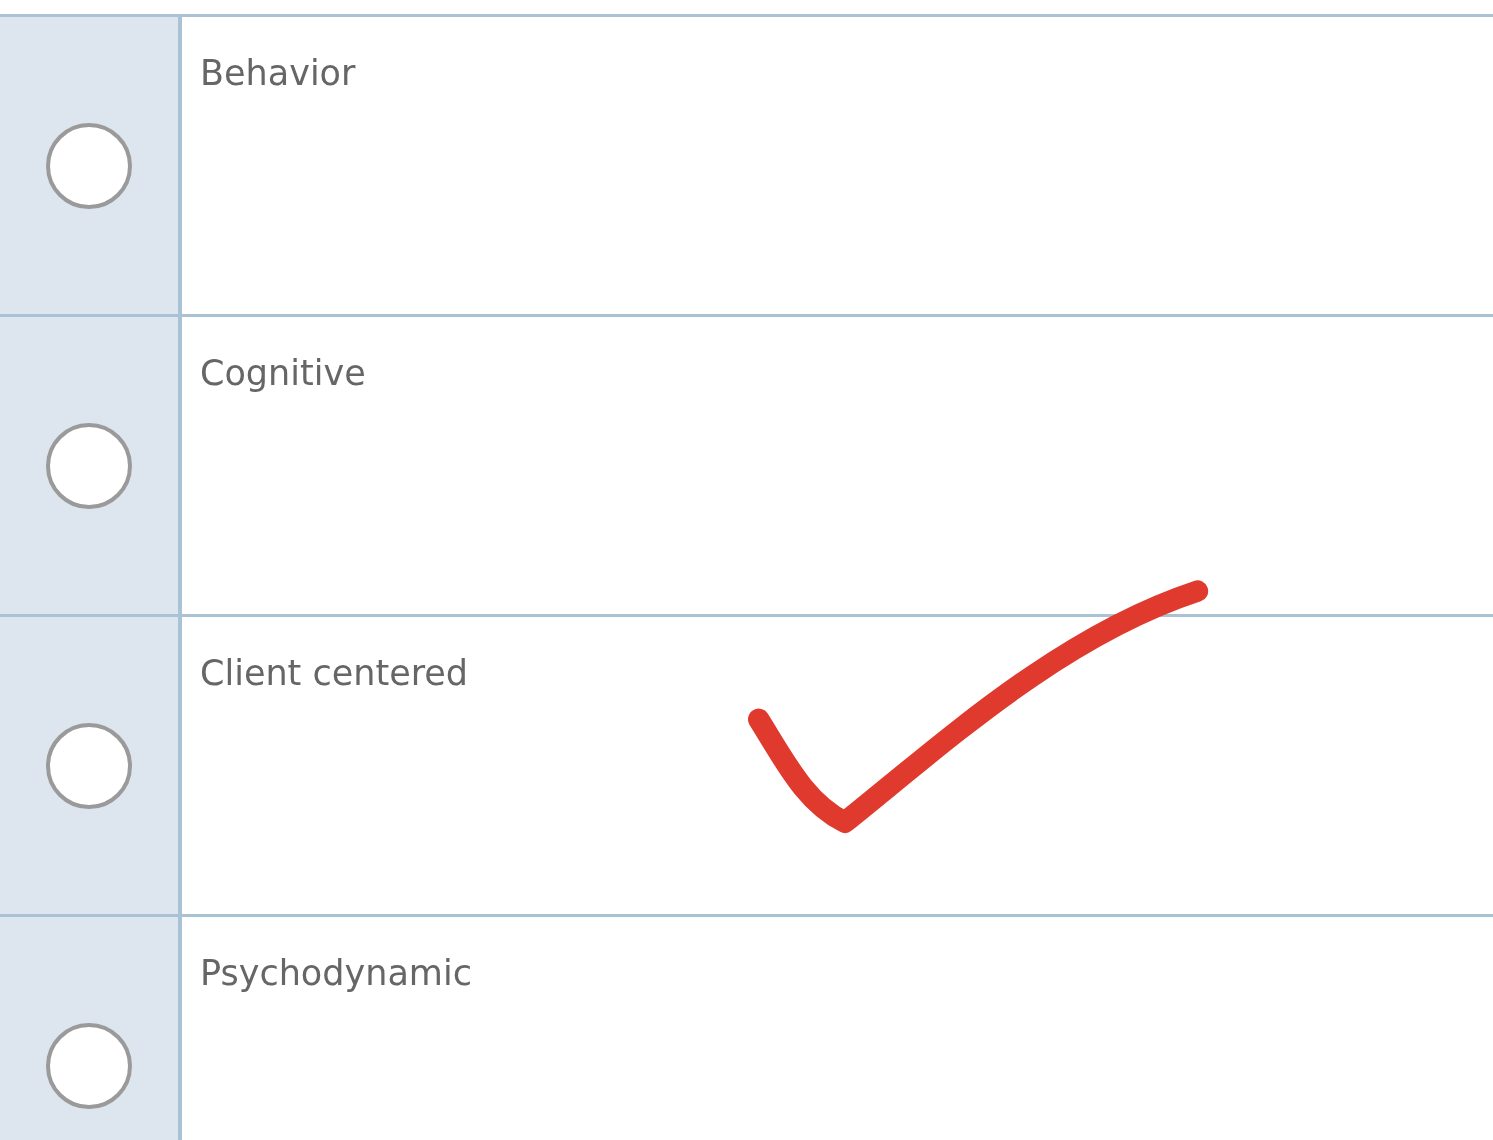 This screenshot has width=1493, height=1140. What do you see at coordinates (334, 673) in the screenshot?
I see `option-label: Client centered` at bounding box center [334, 673].